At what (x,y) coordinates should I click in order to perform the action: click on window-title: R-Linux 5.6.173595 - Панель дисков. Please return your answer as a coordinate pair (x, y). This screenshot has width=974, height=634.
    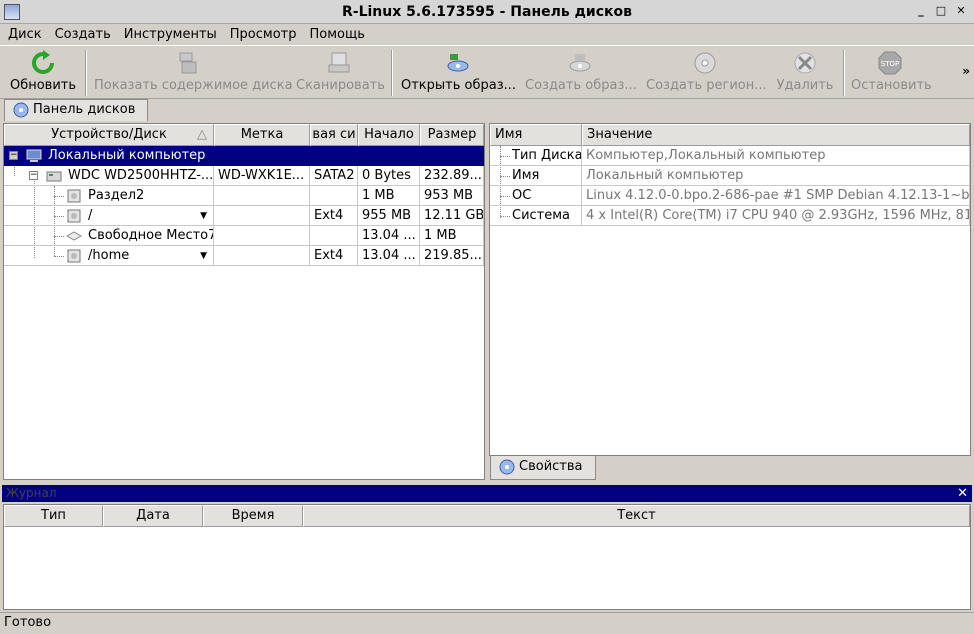
    Looking at the image, I should click on (487, 11).